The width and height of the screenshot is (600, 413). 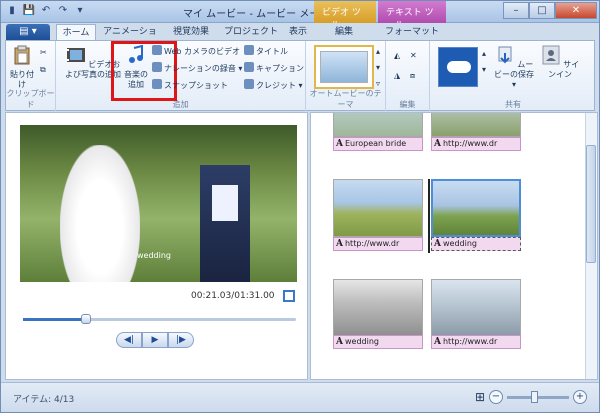 I want to click on editing-group-label: 編集, so click(x=407, y=104).